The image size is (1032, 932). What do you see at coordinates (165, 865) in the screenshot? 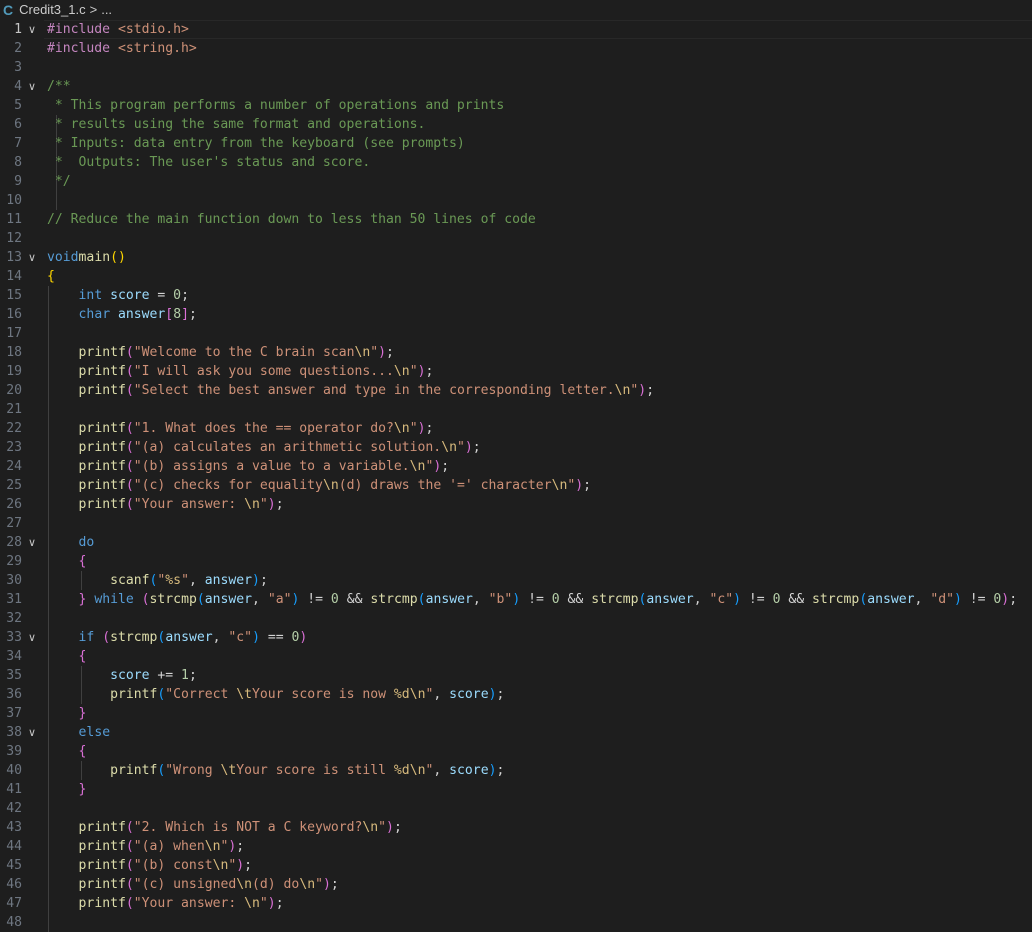
I see `code-text: printf("(b) const\n");` at bounding box center [165, 865].